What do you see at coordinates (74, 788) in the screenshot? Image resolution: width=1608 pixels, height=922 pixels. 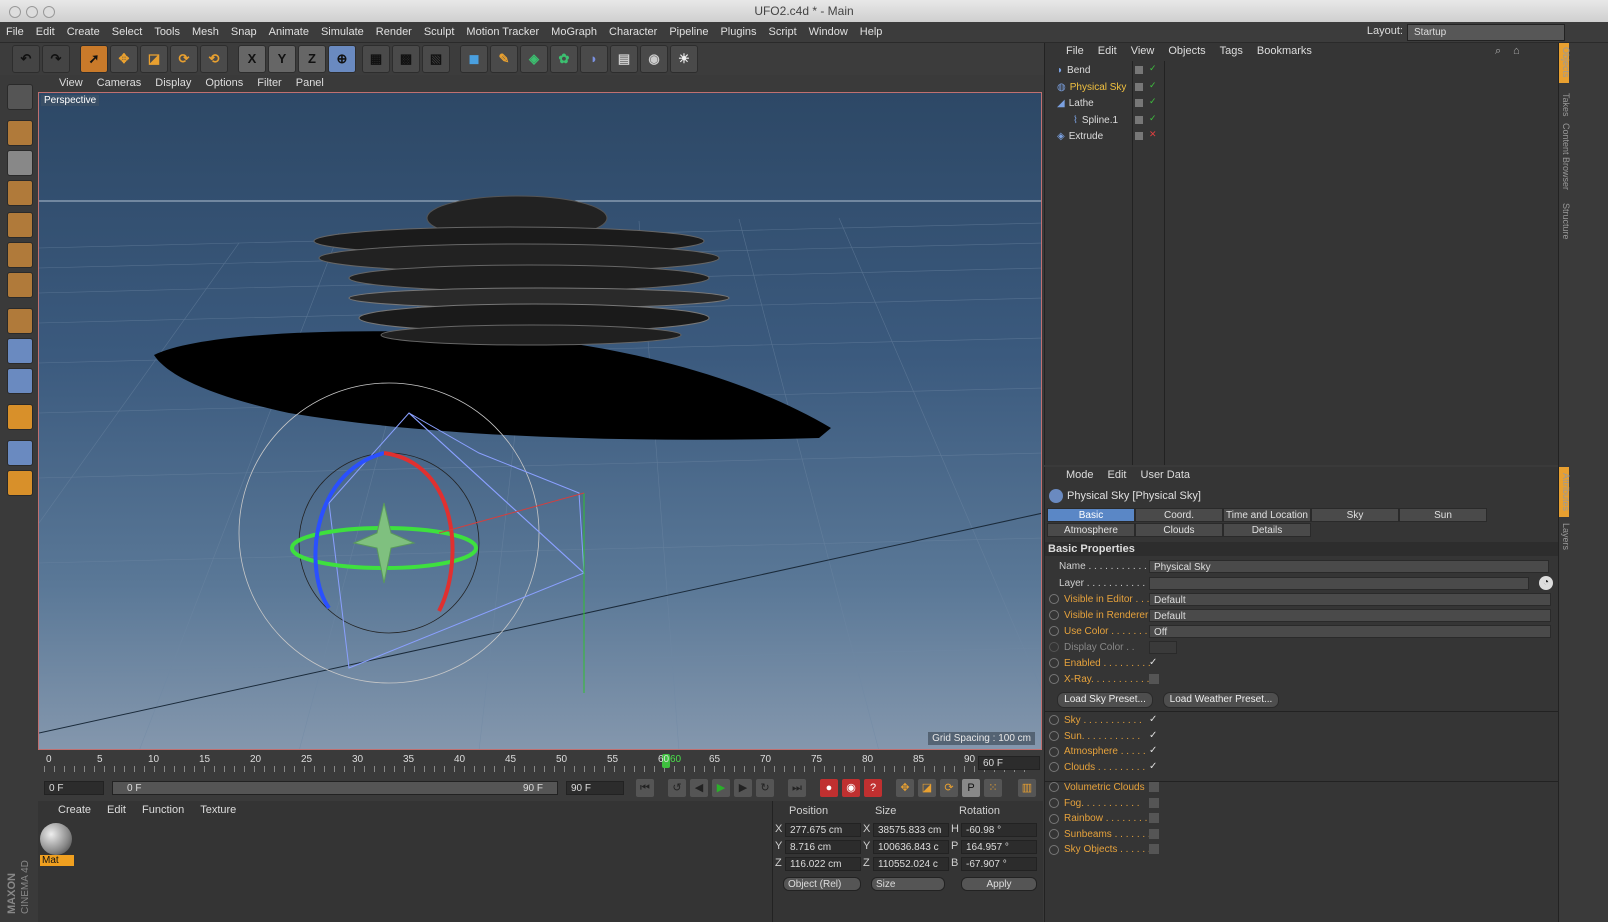 I see `current-frame-field: 0 F` at bounding box center [74, 788].